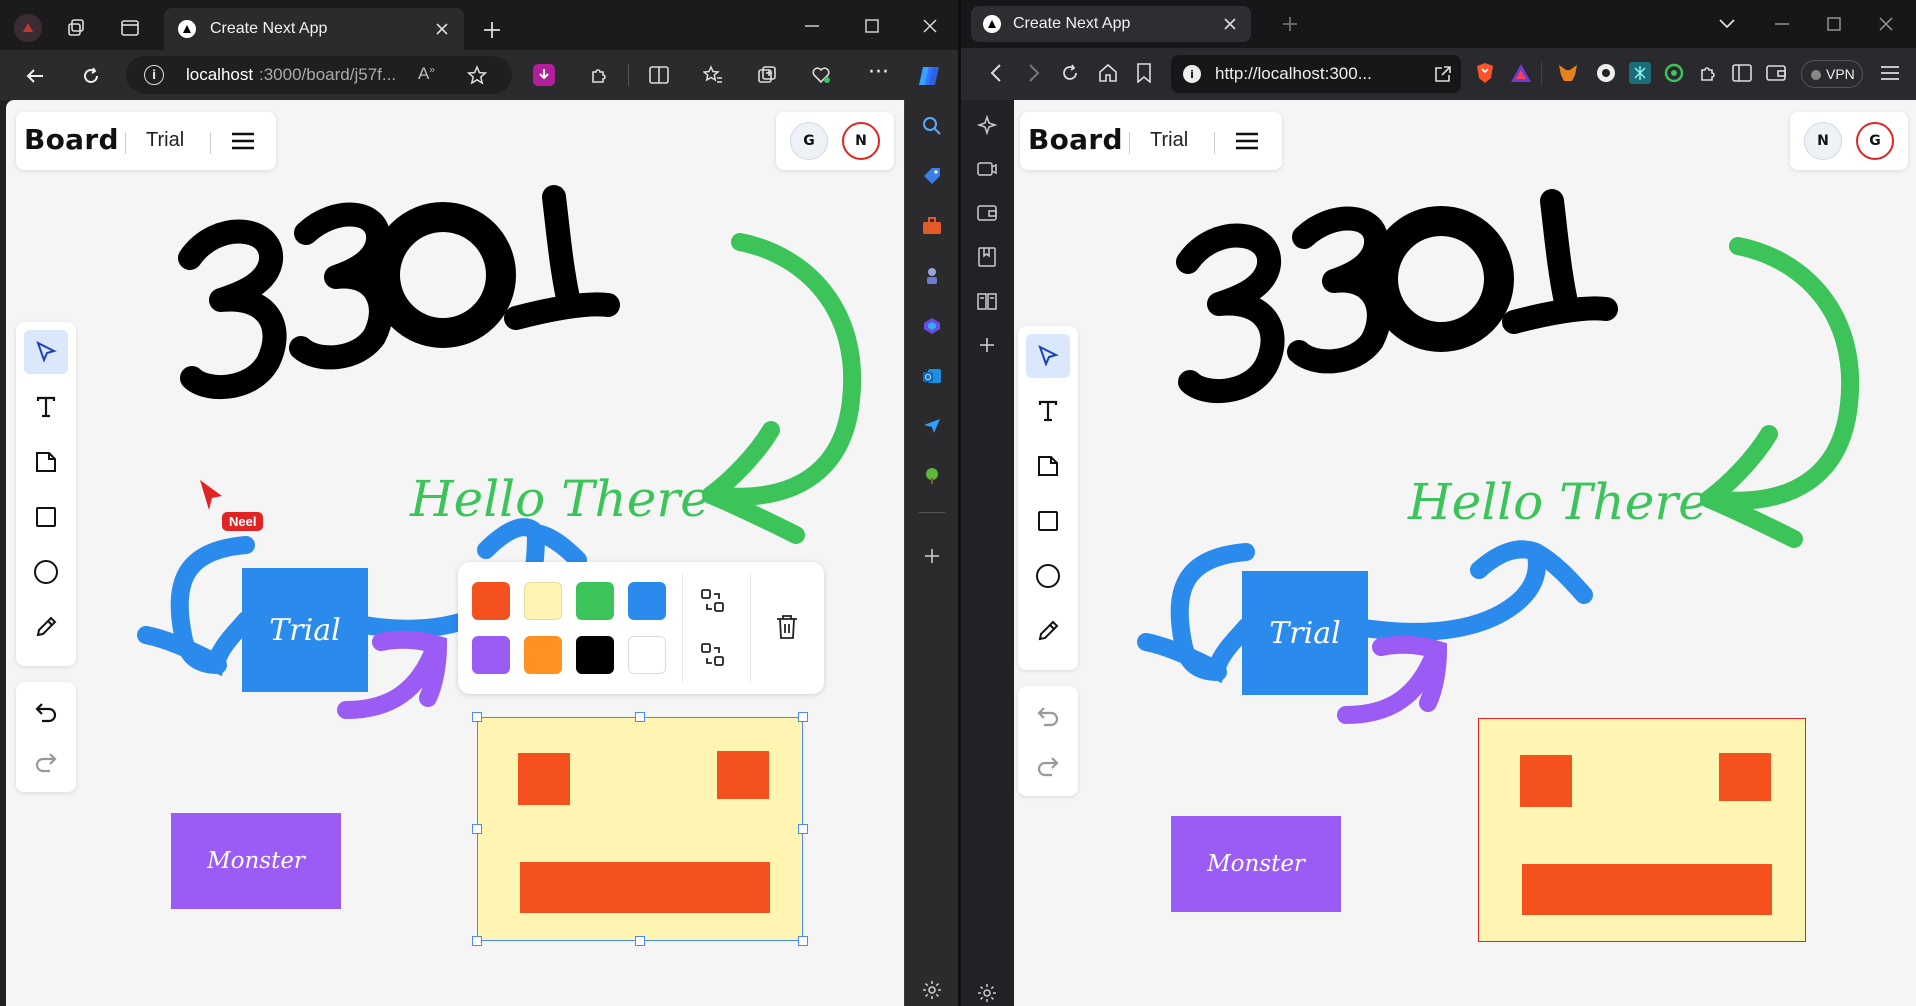 The width and height of the screenshot is (1916, 1006). Describe the element at coordinates (319, 75) in the screenshot. I see `address-bar: i localhost :3000/board/j57f... A»` at that location.